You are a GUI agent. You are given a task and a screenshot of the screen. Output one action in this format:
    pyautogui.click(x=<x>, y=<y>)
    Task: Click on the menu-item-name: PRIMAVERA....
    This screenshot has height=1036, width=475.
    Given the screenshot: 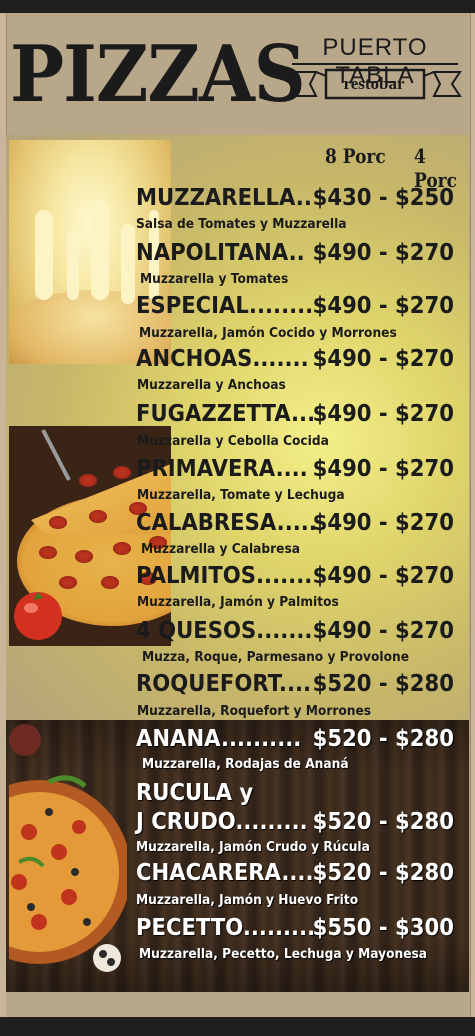 What is the action you would take?
    pyautogui.click(x=222, y=469)
    